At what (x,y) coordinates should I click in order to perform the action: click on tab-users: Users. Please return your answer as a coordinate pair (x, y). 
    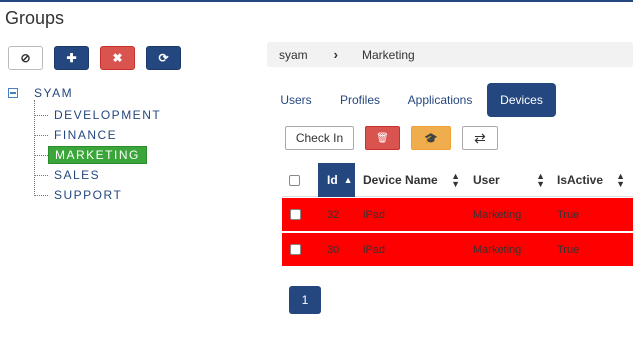
    Looking at the image, I should click on (296, 100).